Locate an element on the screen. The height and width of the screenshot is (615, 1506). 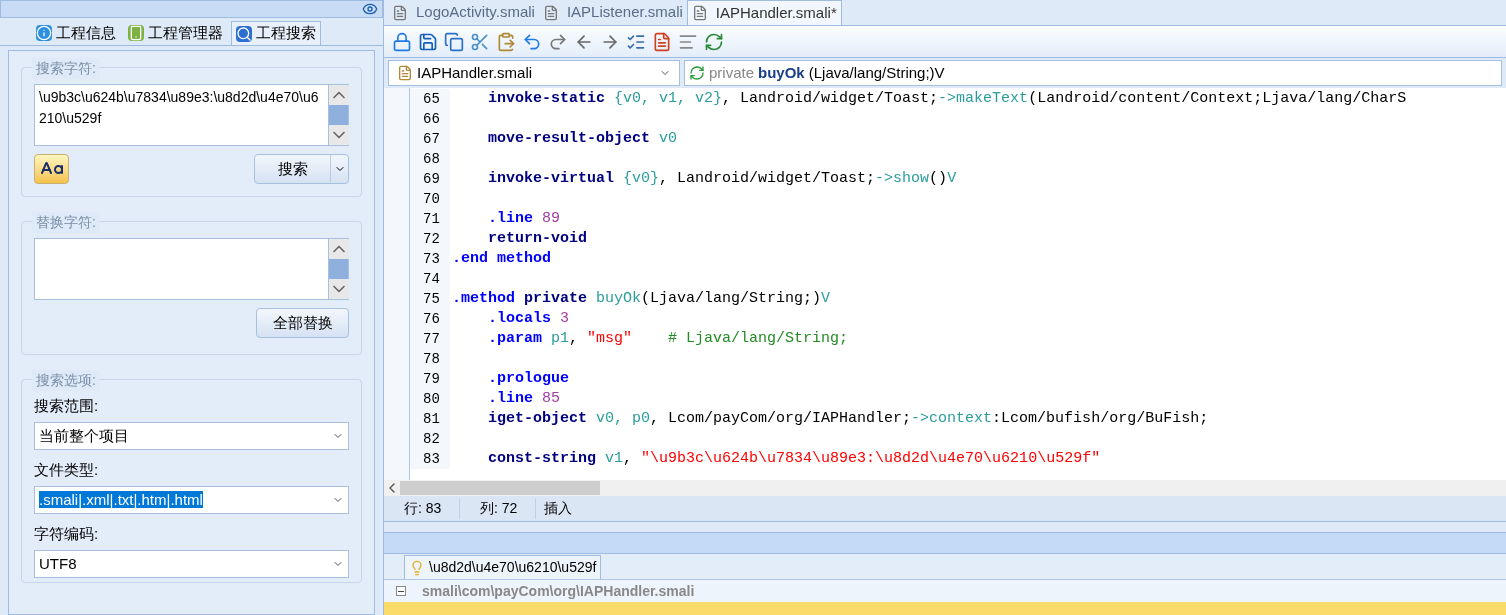
dropdown-value: 当前整个项目 is located at coordinates (84, 435).